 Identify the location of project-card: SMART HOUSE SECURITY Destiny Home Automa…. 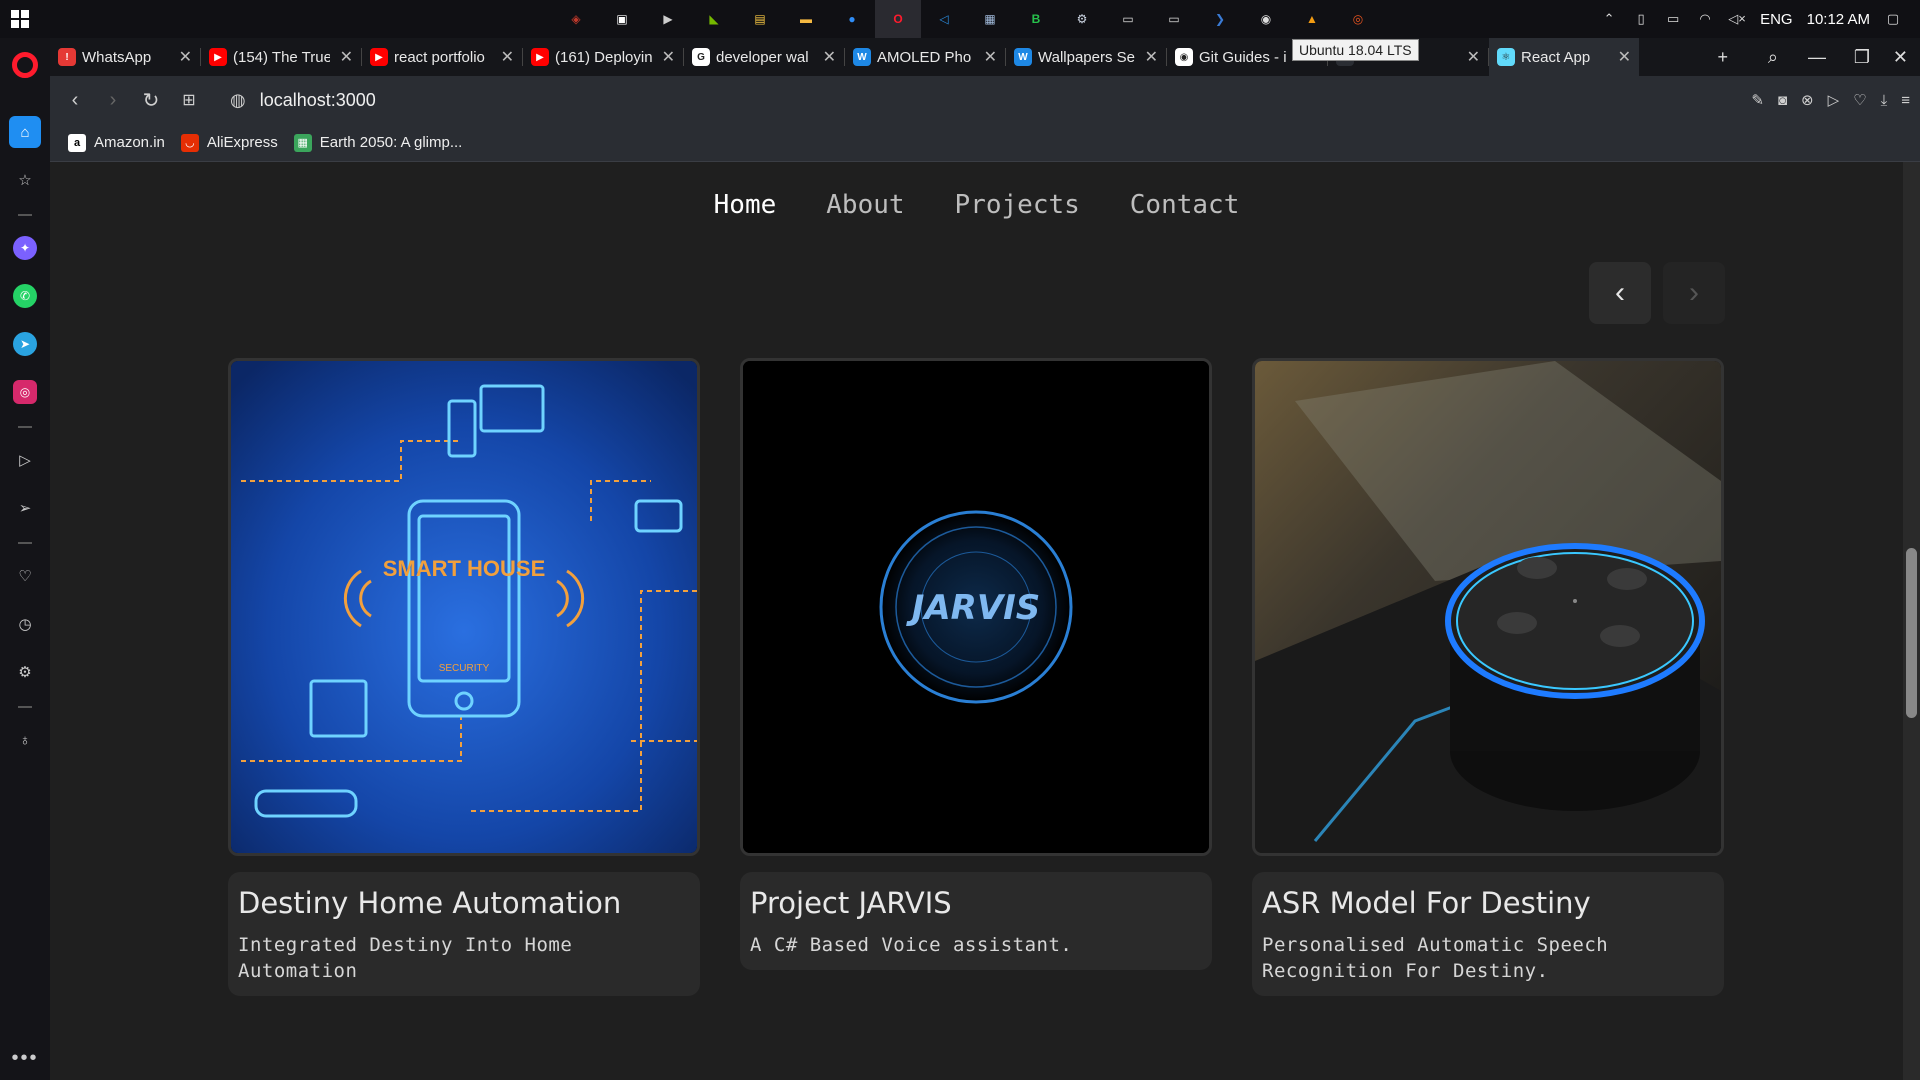
(464, 677).